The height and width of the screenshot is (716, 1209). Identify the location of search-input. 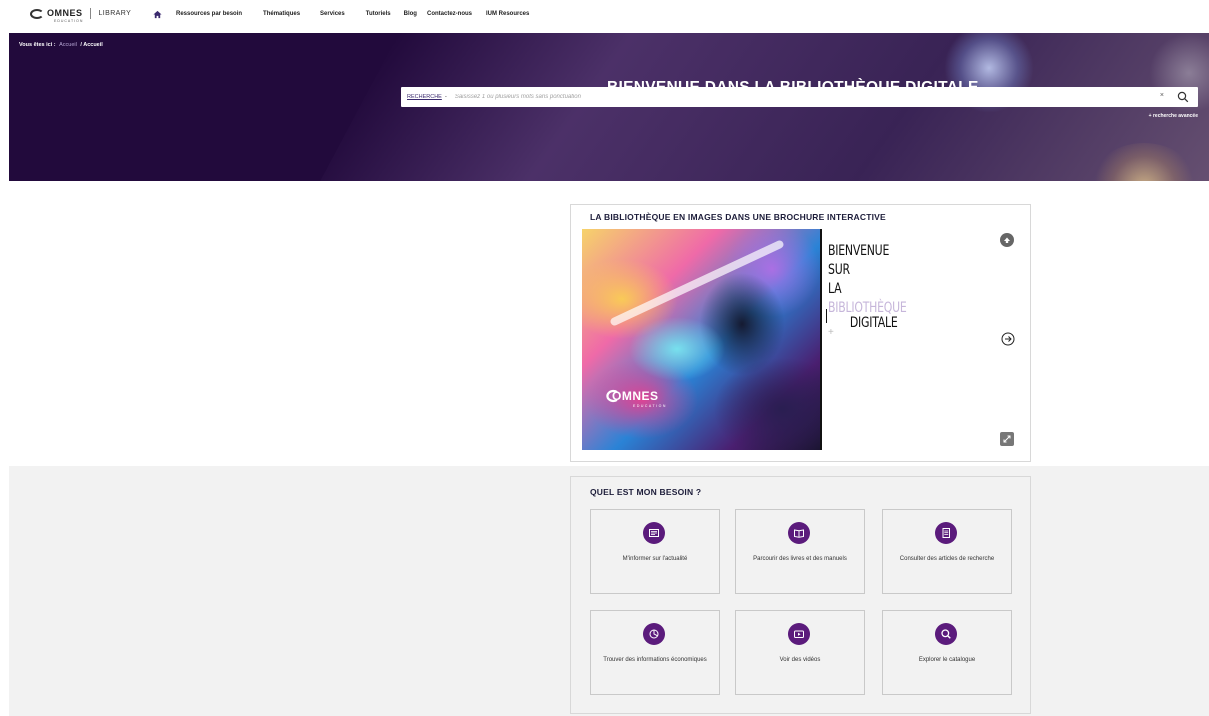
(754, 97).